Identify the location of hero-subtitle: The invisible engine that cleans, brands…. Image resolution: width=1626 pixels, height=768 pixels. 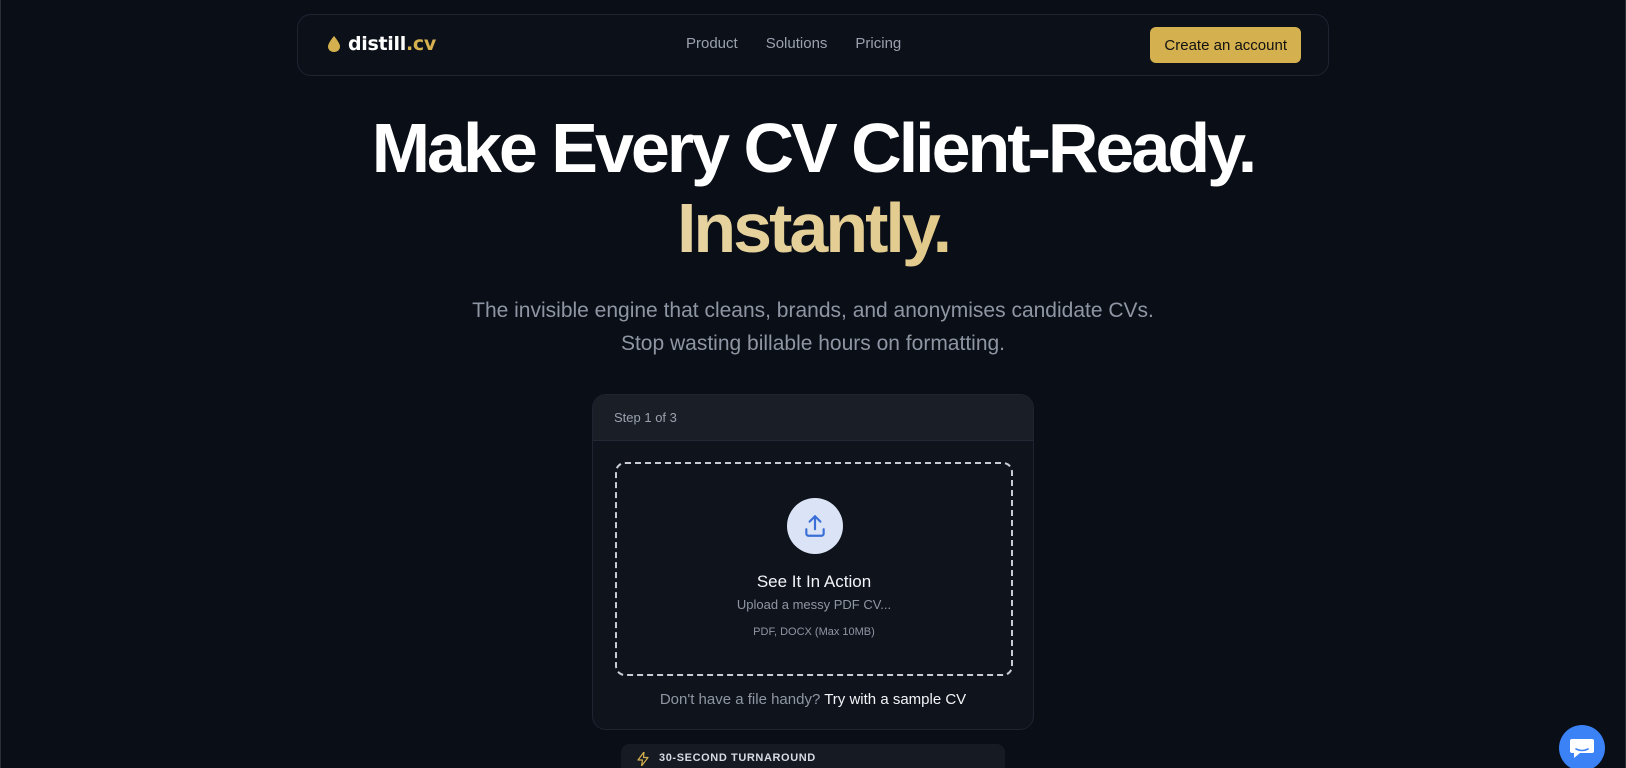
(813, 327).